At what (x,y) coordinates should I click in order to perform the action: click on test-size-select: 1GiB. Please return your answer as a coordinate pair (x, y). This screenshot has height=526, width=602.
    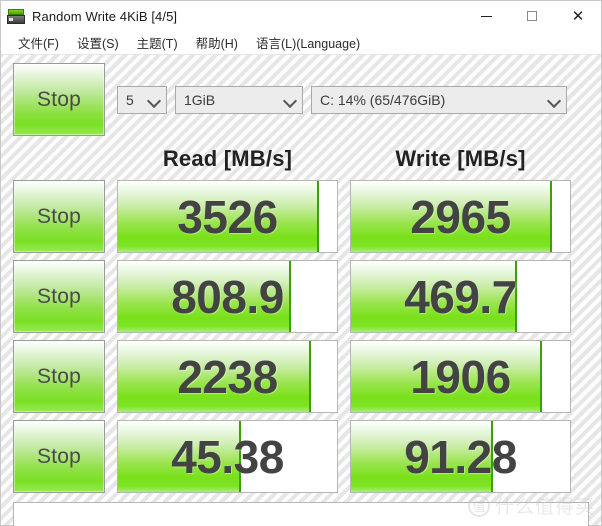
    Looking at the image, I should click on (239, 99).